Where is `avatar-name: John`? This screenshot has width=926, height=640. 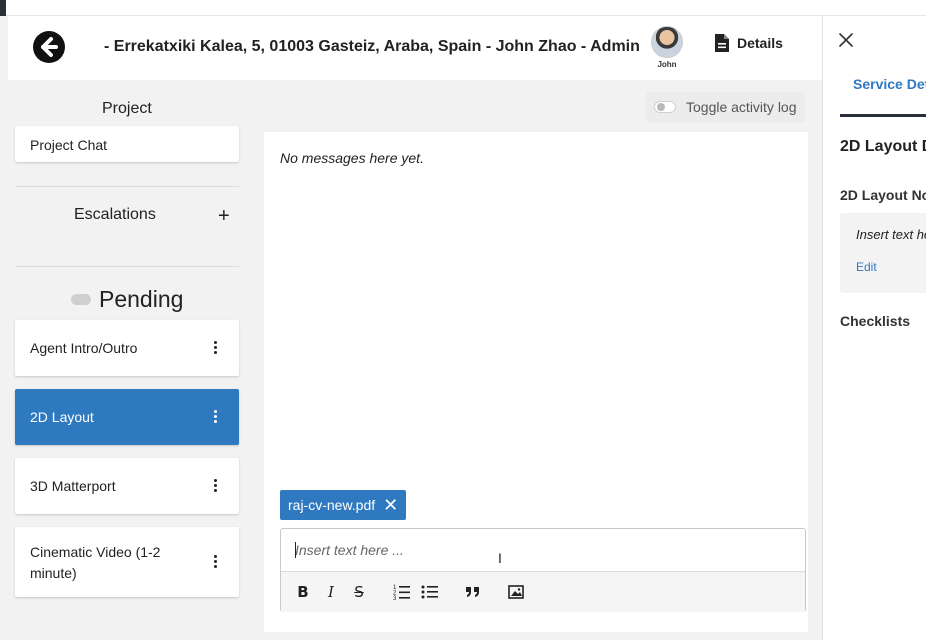 avatar-name: John is located at coordinates (667, 64).